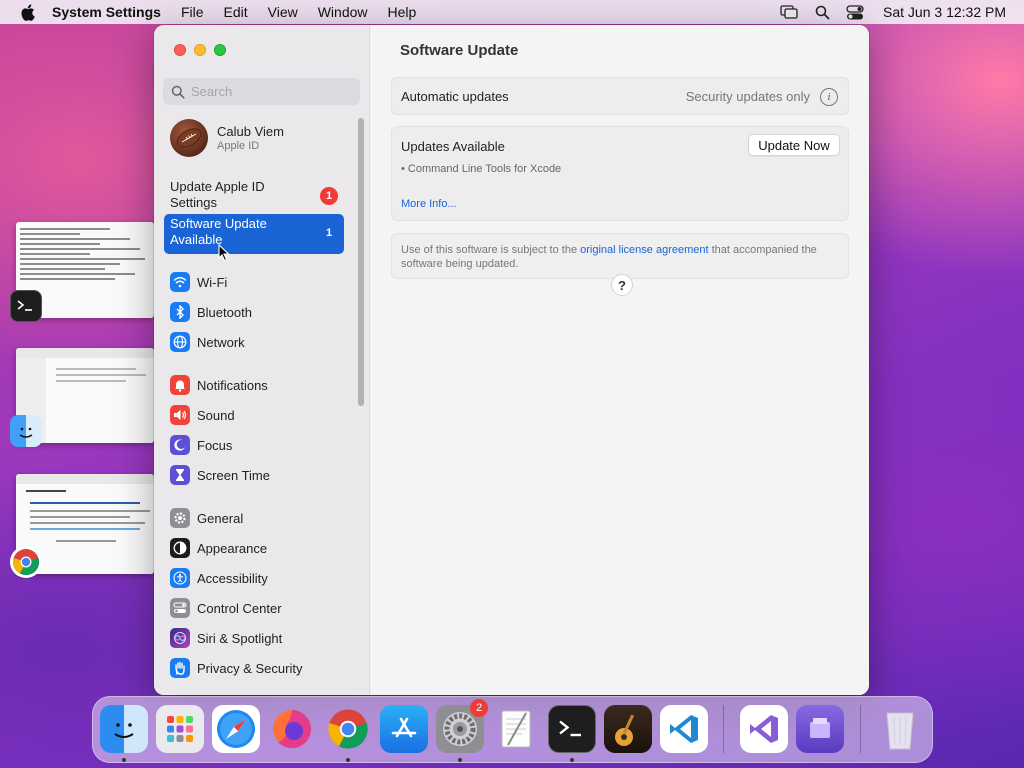  I want to click on sidebar-item-label: Siri & Spotlight, so click(240, 638).